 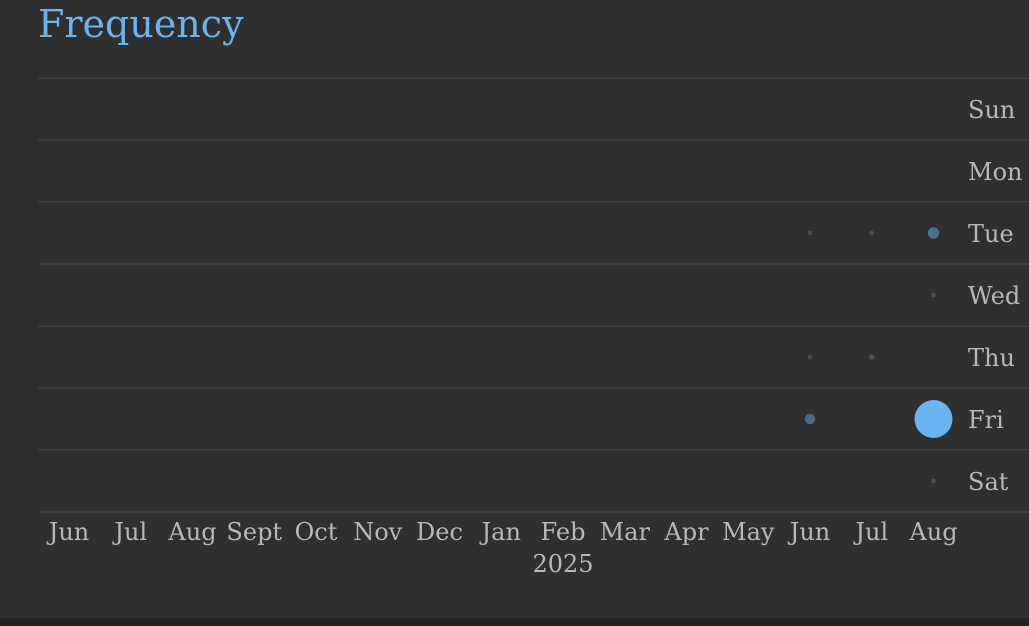 I want to click on y-label-wed: Wed, so click(x=994, y=296).